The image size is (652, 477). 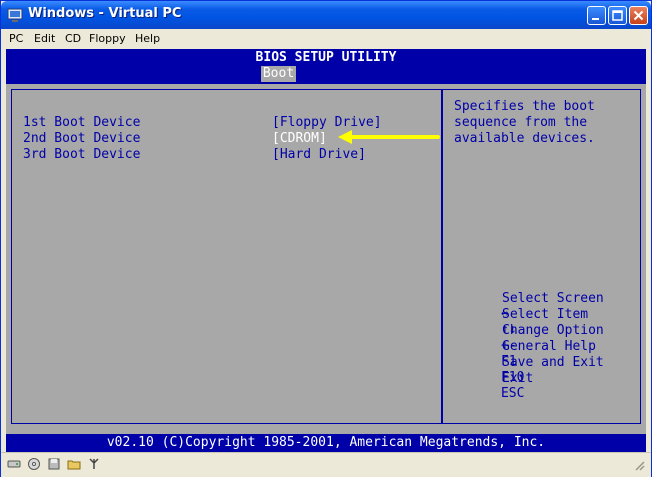 What do you see at coordinates (202, 122) in the screenshot?
I see `boot-device-row: 1st Boot Device [Floppy Drive]` at bounding box center [202, 122].